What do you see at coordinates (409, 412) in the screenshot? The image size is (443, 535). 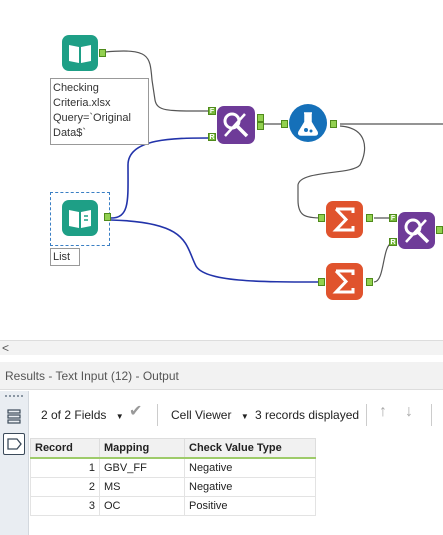 I see `arrow-down-icon: ↓` at bounding box center [409, 412].